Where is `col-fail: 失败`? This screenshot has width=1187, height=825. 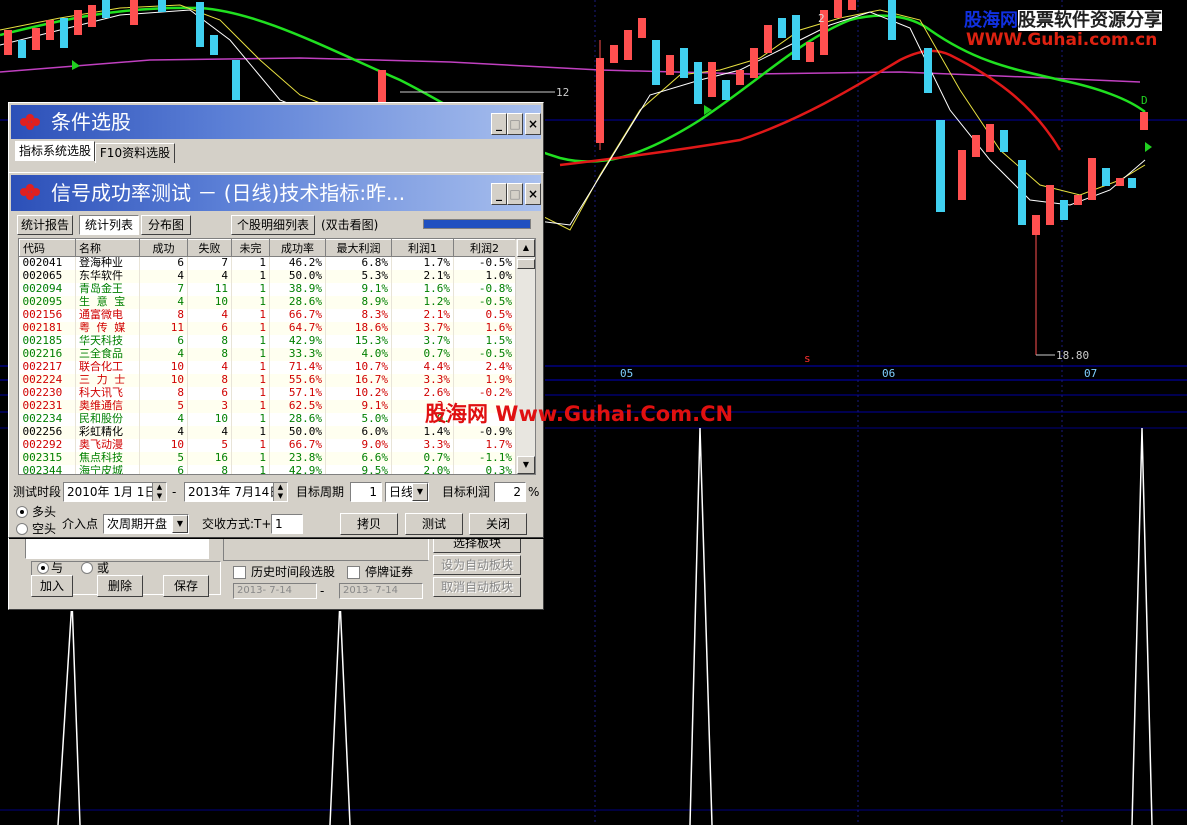
col-fail: 失败 is located at coordinates (209, 248).